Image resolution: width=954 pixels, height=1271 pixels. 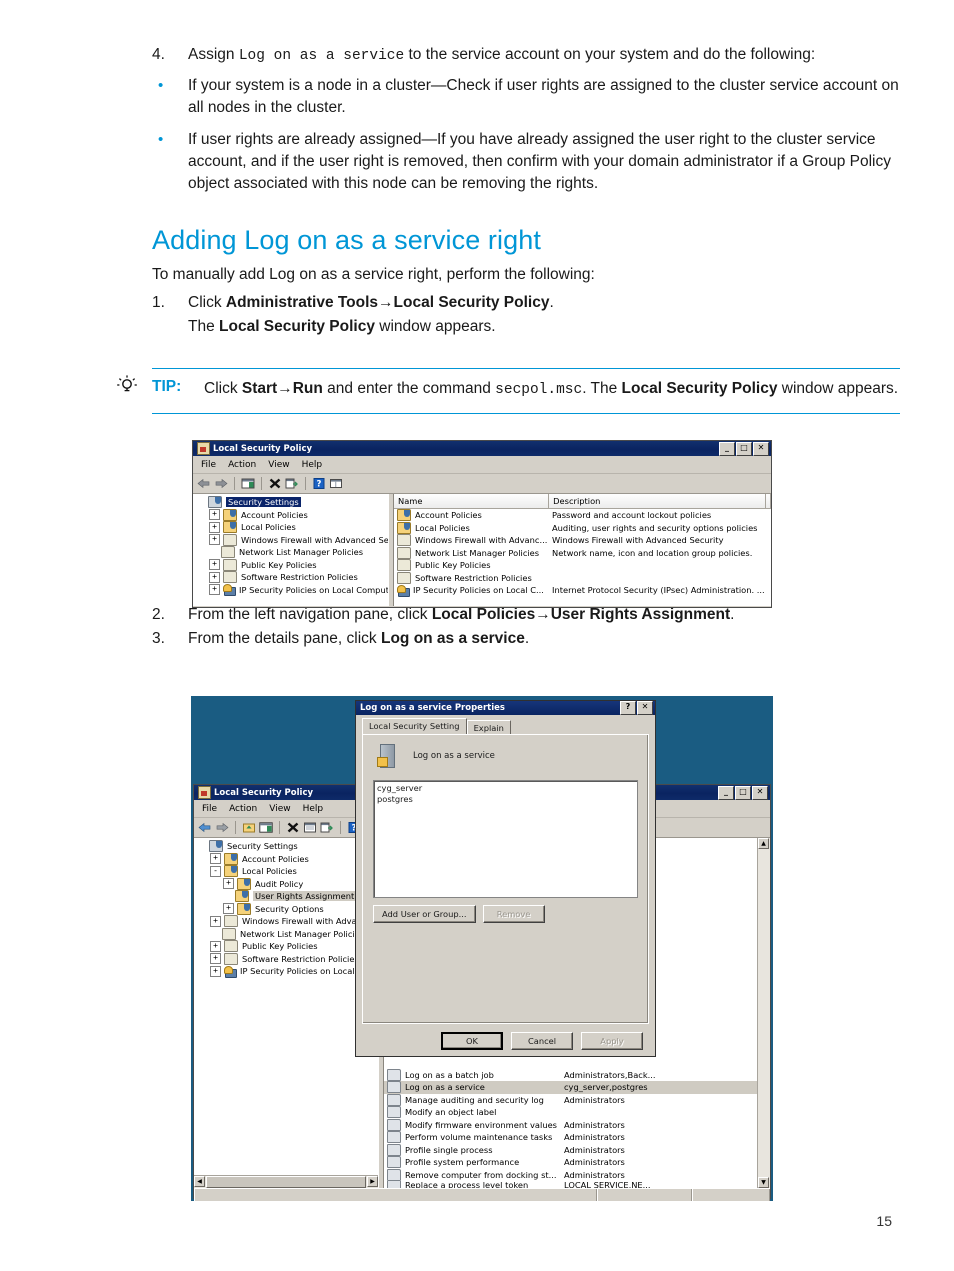 What do you see at coordinates (215, 871) in the screenshot?
I see `collapse-toggle-icon: -` at bounding box center [215, 871].